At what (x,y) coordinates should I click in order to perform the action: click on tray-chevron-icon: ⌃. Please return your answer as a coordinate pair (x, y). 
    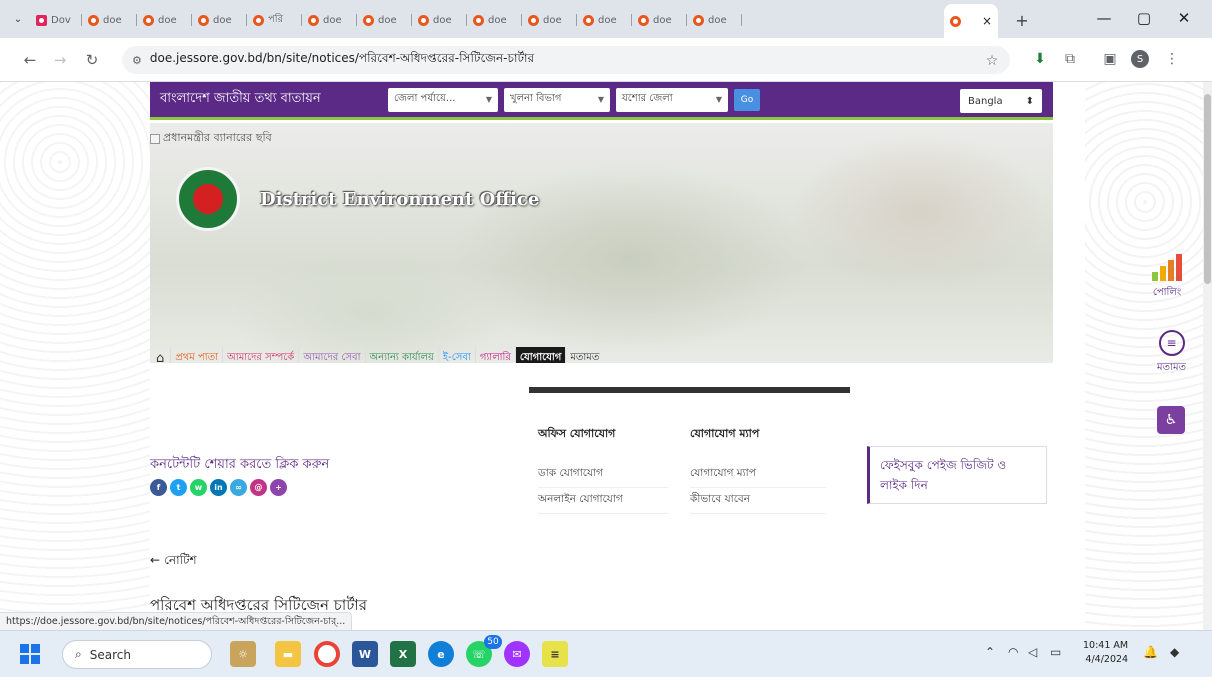
    Looking at the image, I should click on (990, 652).